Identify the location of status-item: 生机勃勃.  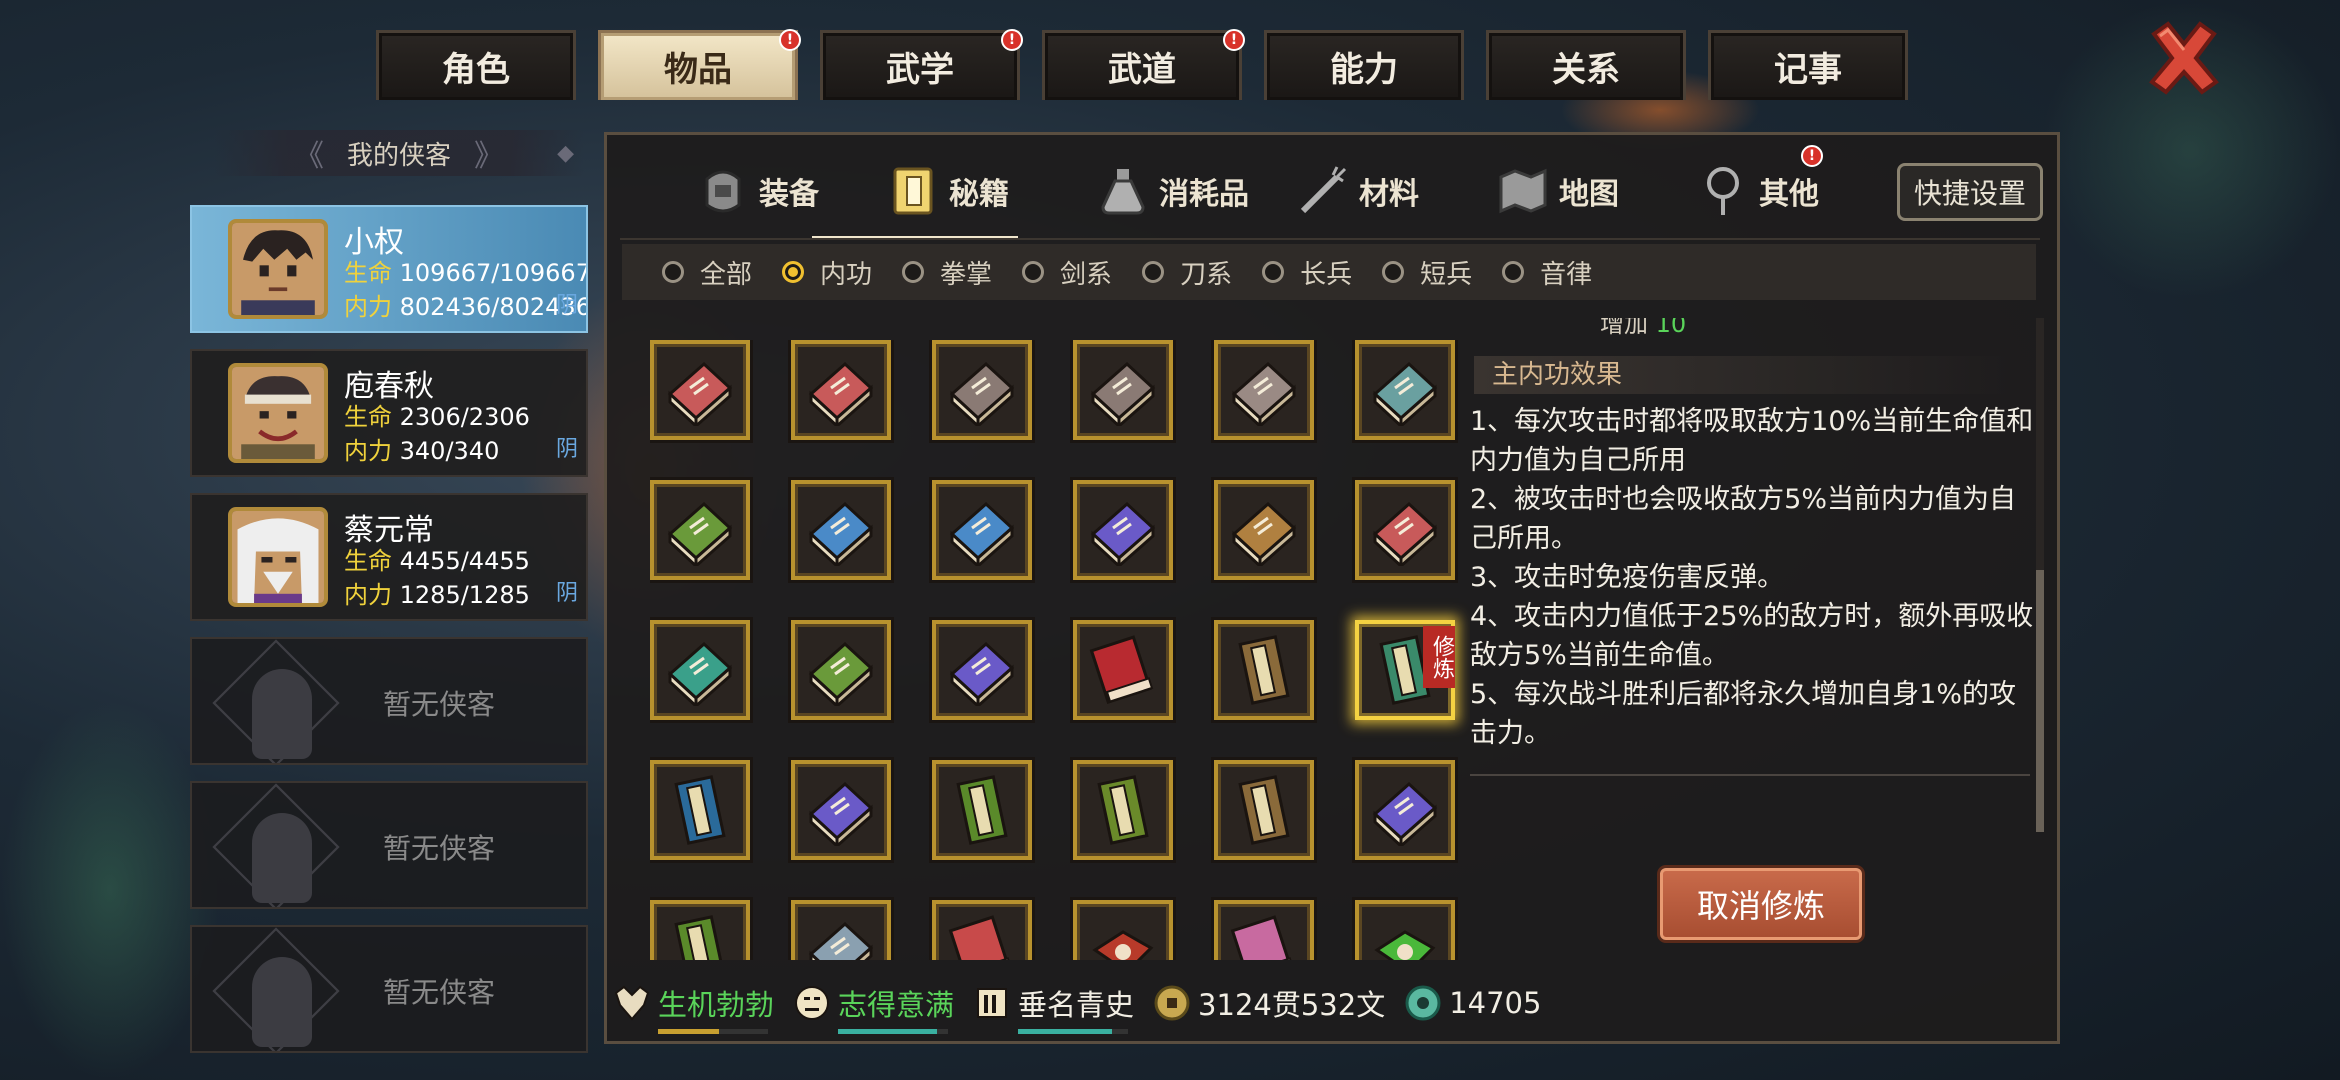
(693, 1008).